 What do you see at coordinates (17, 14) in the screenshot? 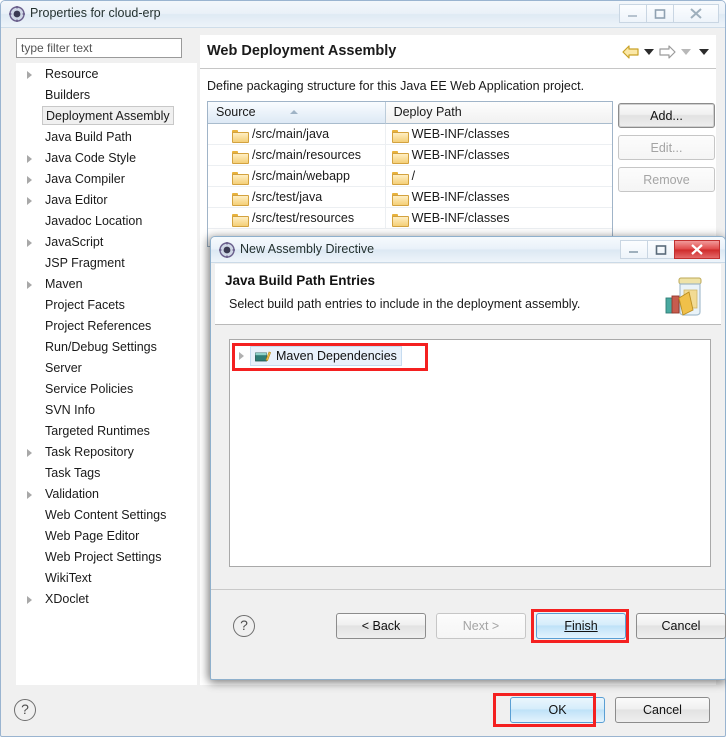
I see `eclipse-properties-icon` at bounding box center [17, 14].